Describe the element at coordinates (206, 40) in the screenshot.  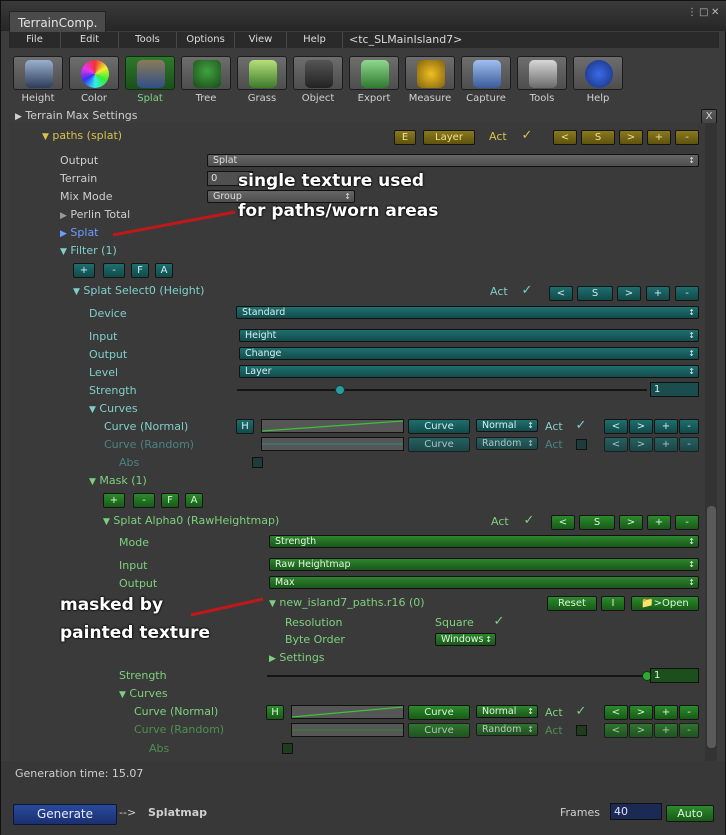
I see `menu-options: Options` at that location.